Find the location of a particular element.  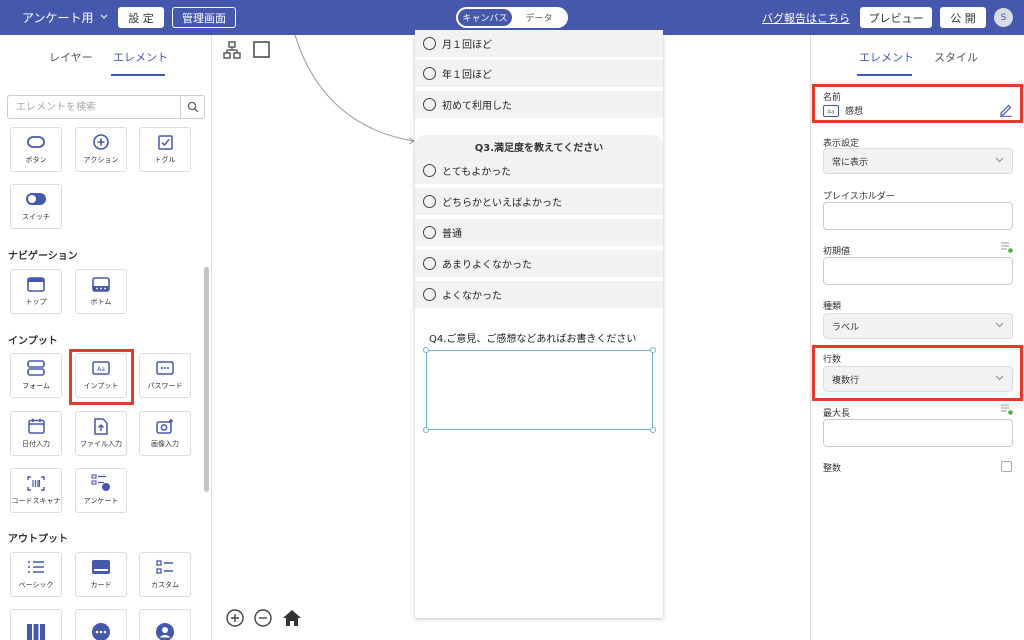

avatar: S is located at coordinates (1003, 17).